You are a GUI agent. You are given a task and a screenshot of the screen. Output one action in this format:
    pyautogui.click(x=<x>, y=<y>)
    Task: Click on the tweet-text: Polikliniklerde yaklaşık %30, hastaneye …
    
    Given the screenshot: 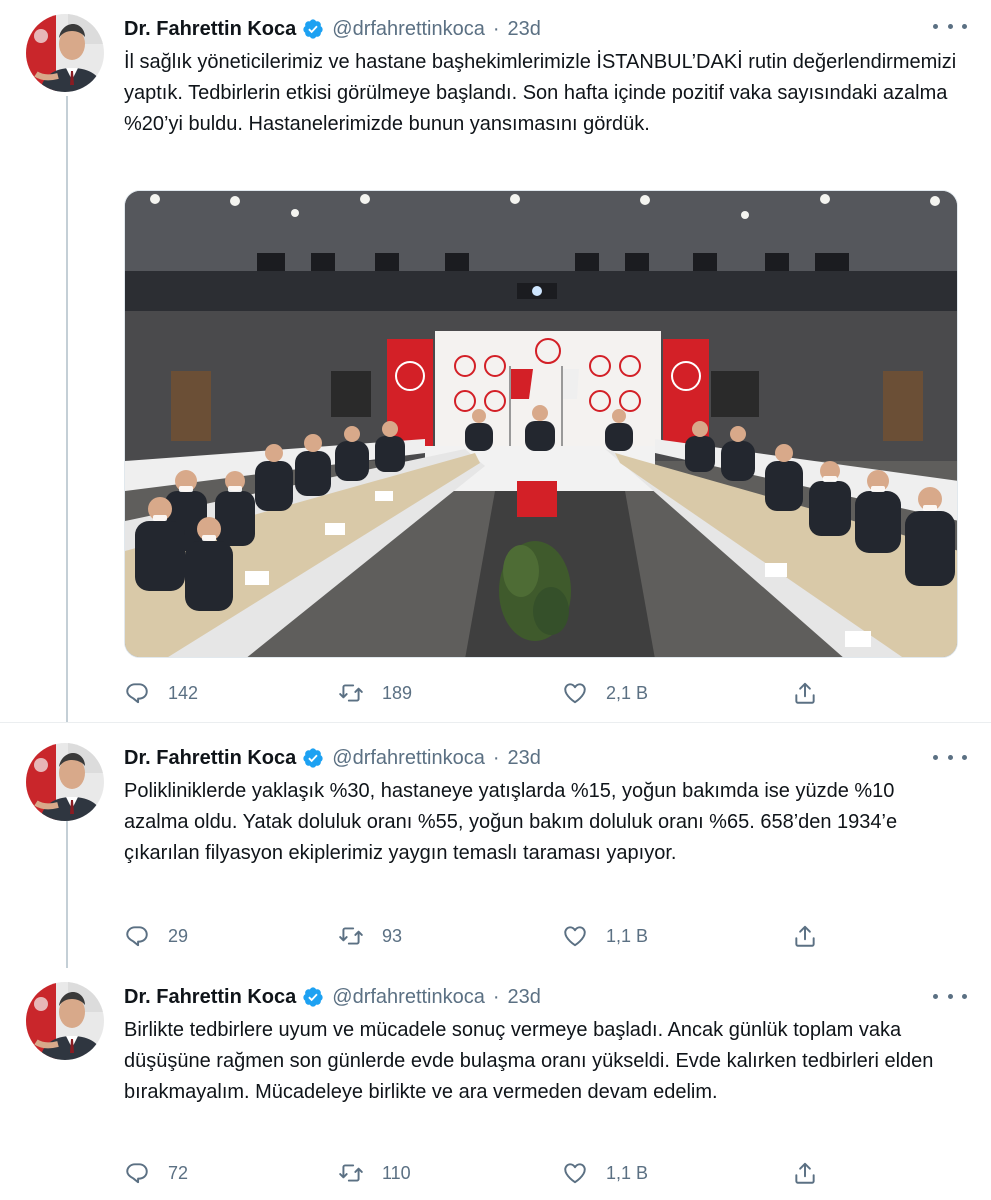 What is the action you would take?
    pyautogui.click(x=511, y=822)
    